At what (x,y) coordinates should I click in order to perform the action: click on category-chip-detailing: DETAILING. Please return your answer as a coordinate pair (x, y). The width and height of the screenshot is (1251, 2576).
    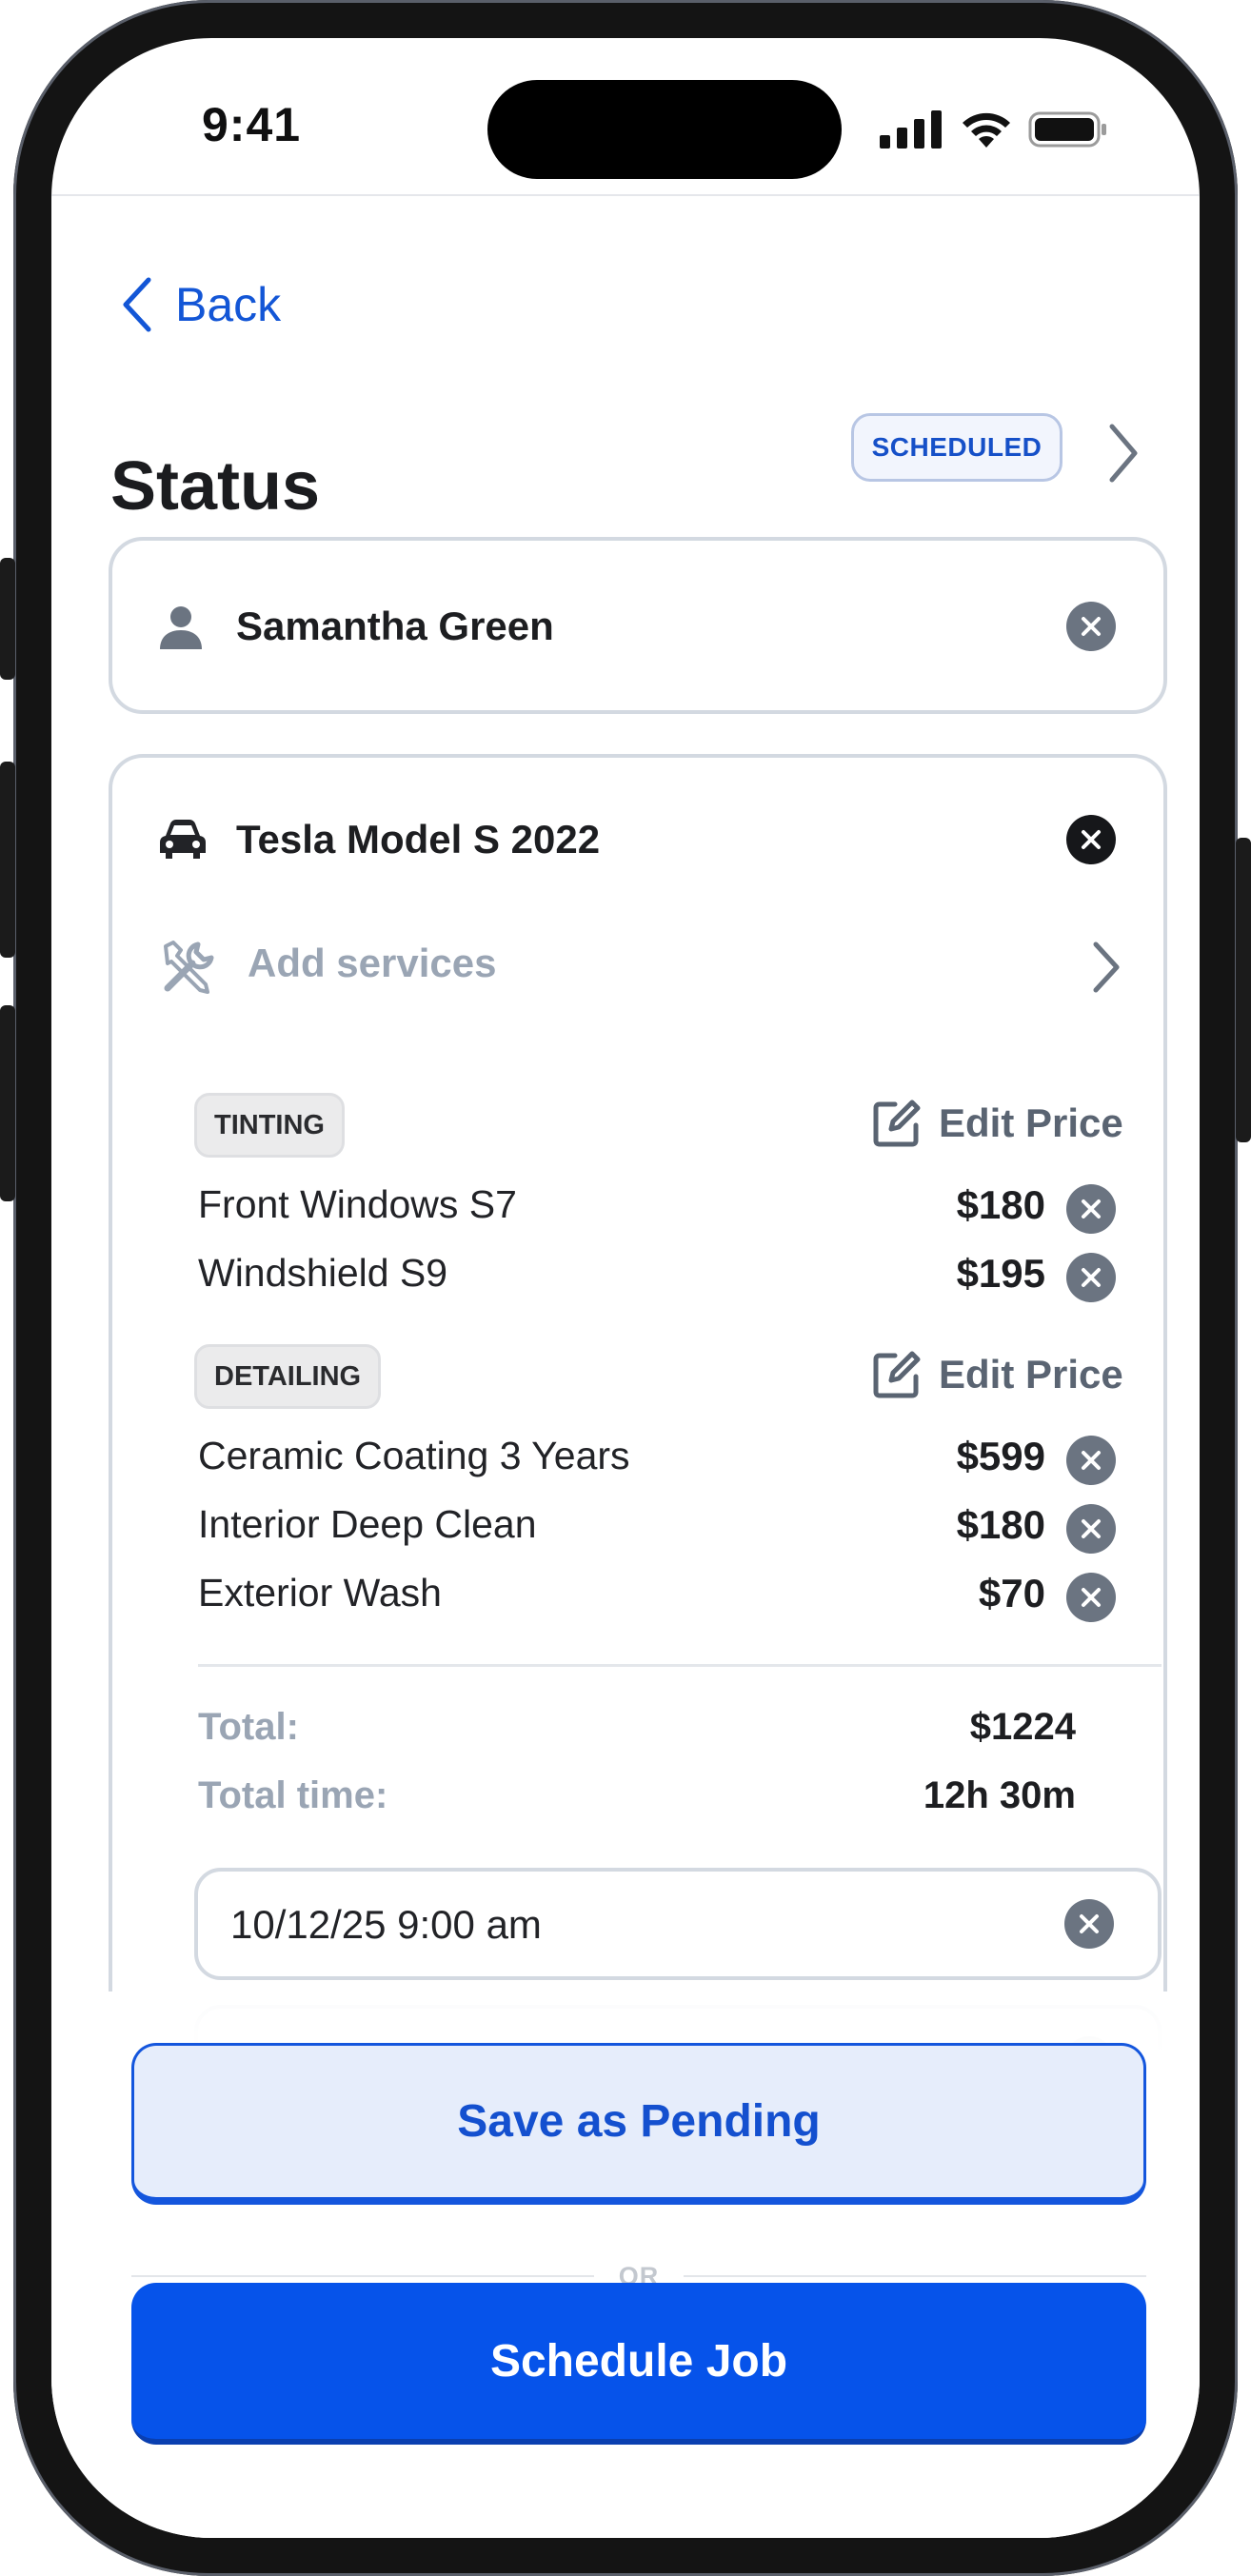
    Looking at the image, I should click on (288, 1376).